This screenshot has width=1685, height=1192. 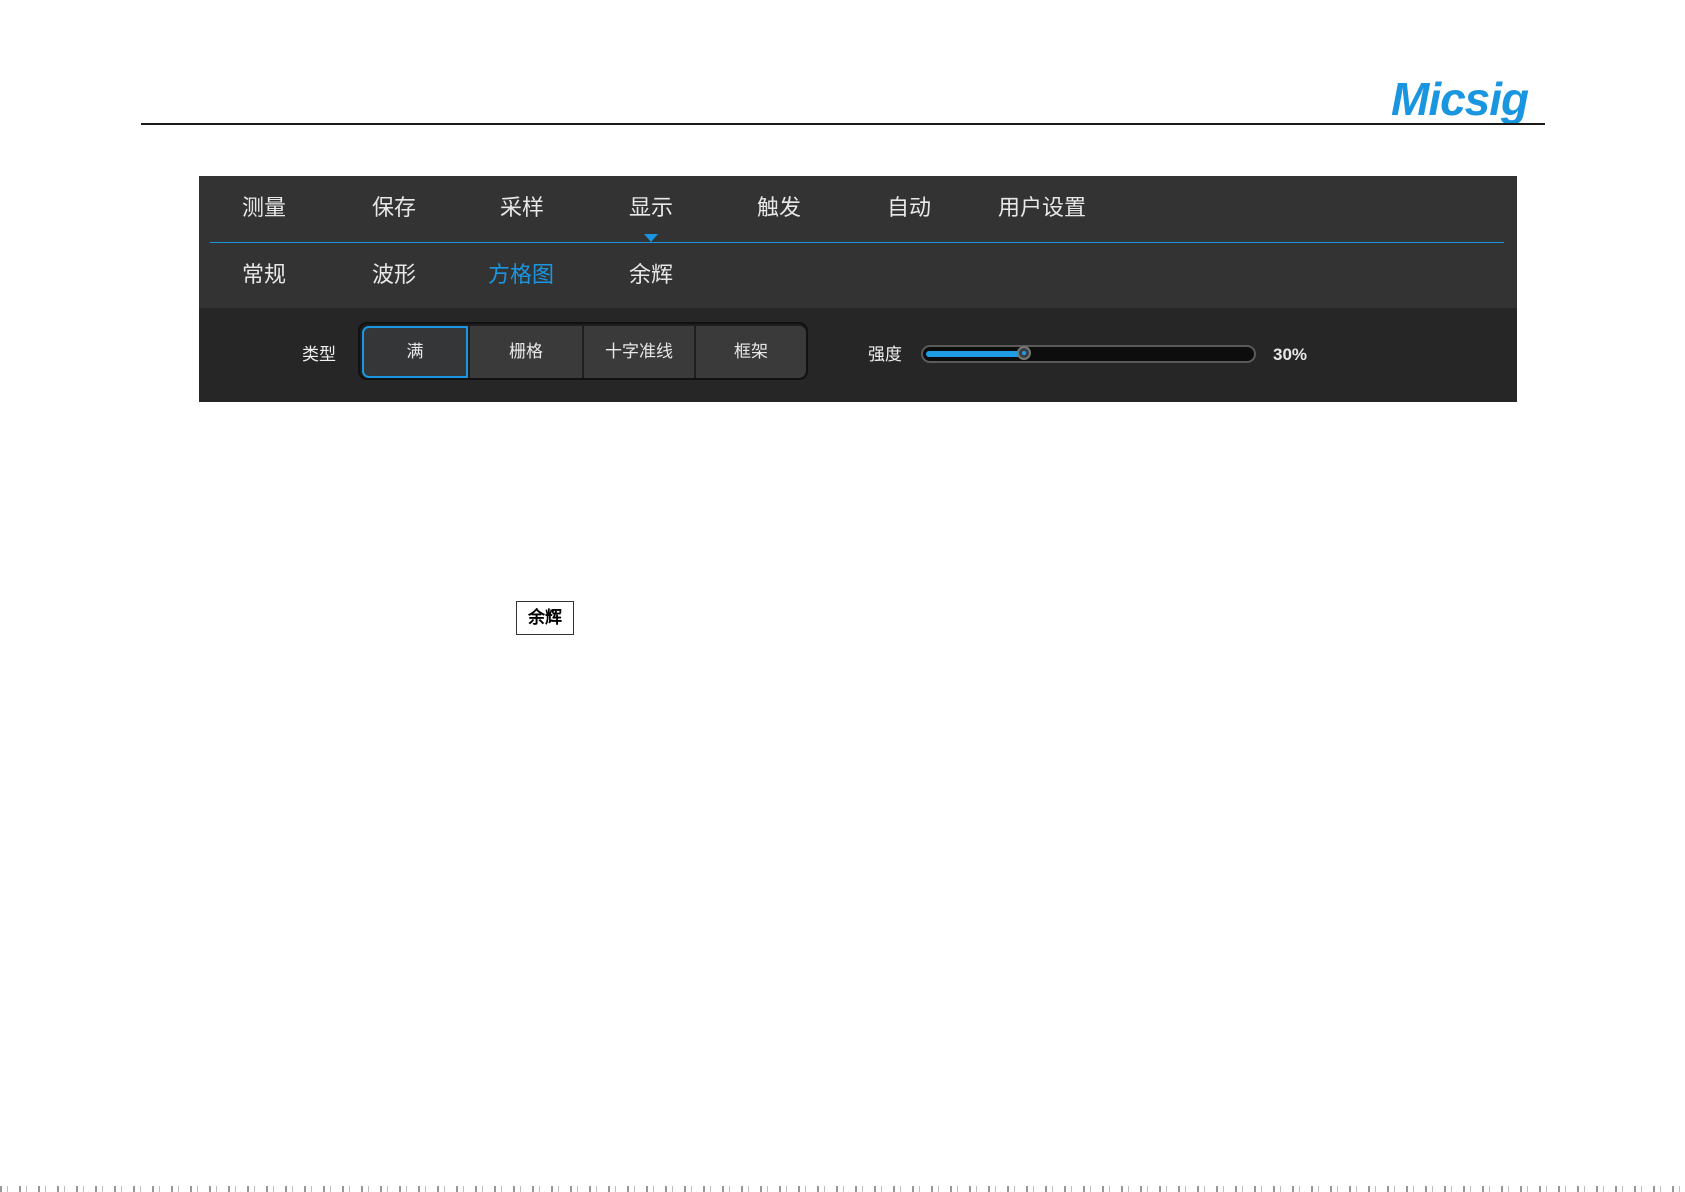 What do you see at coordinates (521, 275) in the screenshot?
I see `tab-graticule: 方格图` at bounding box center [521, 275].